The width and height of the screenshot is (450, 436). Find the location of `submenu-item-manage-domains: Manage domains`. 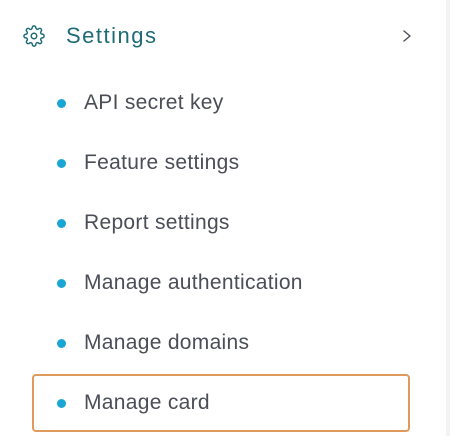

submenu-item-manage-domains: Manage domains is located at coordinates (221, 343).